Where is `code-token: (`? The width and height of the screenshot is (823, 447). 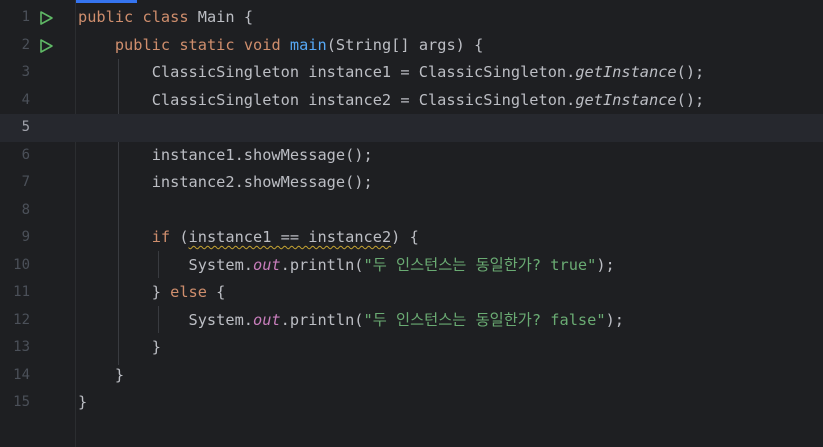
code-token: ( is located at coordinates (184, 237).